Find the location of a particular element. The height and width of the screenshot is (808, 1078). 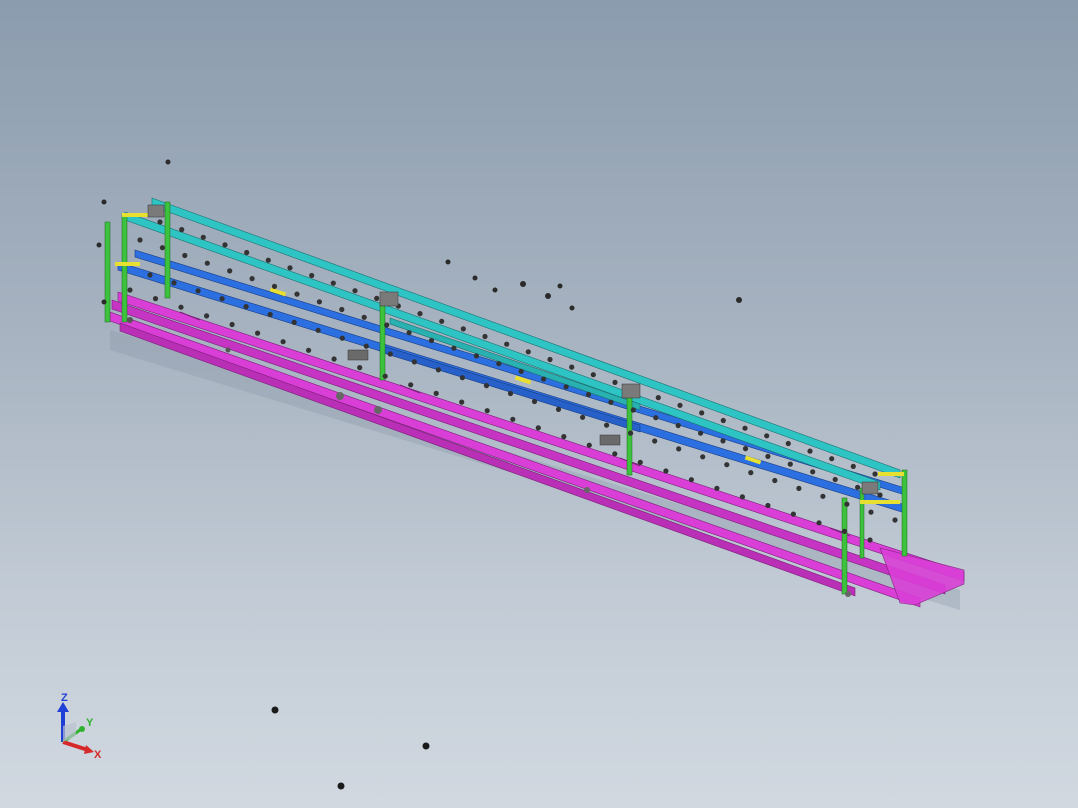

z-axis-label: Z is located at coordinates (64, 698).